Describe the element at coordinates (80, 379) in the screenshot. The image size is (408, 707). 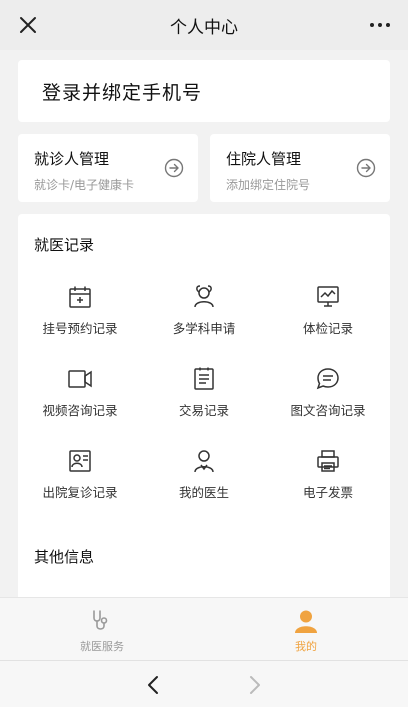
I see `video-camera-icon` at that location.